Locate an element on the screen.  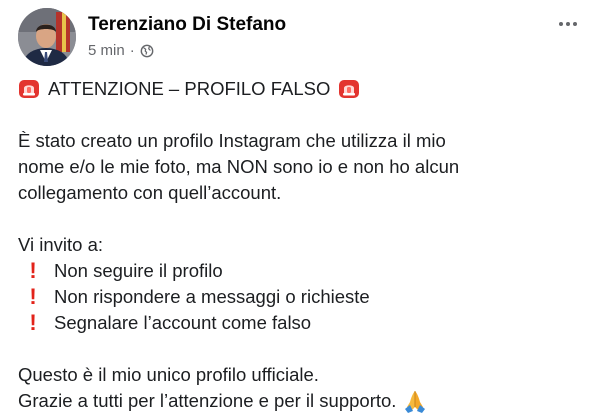
invite-intro: Vi invito a: is located at coordinates (61, 244).